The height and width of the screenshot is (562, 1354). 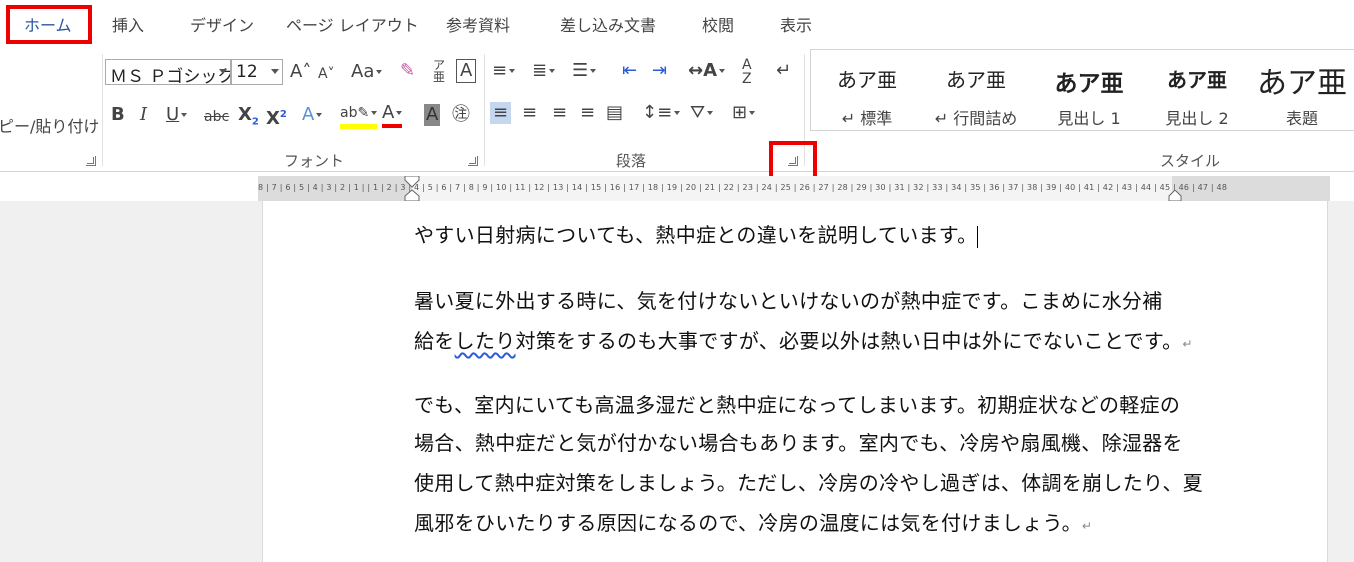 I want to click on italic-icon: I, so click(x=143, y=115).